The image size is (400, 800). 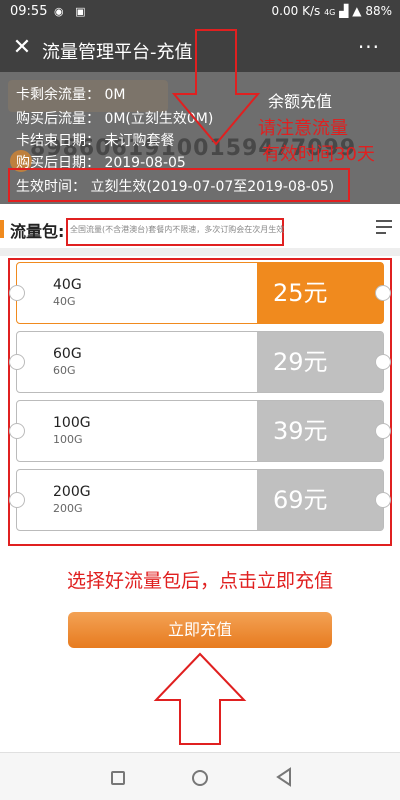 I want to click on up-arrow-annotation, so click(x=200, y=698).